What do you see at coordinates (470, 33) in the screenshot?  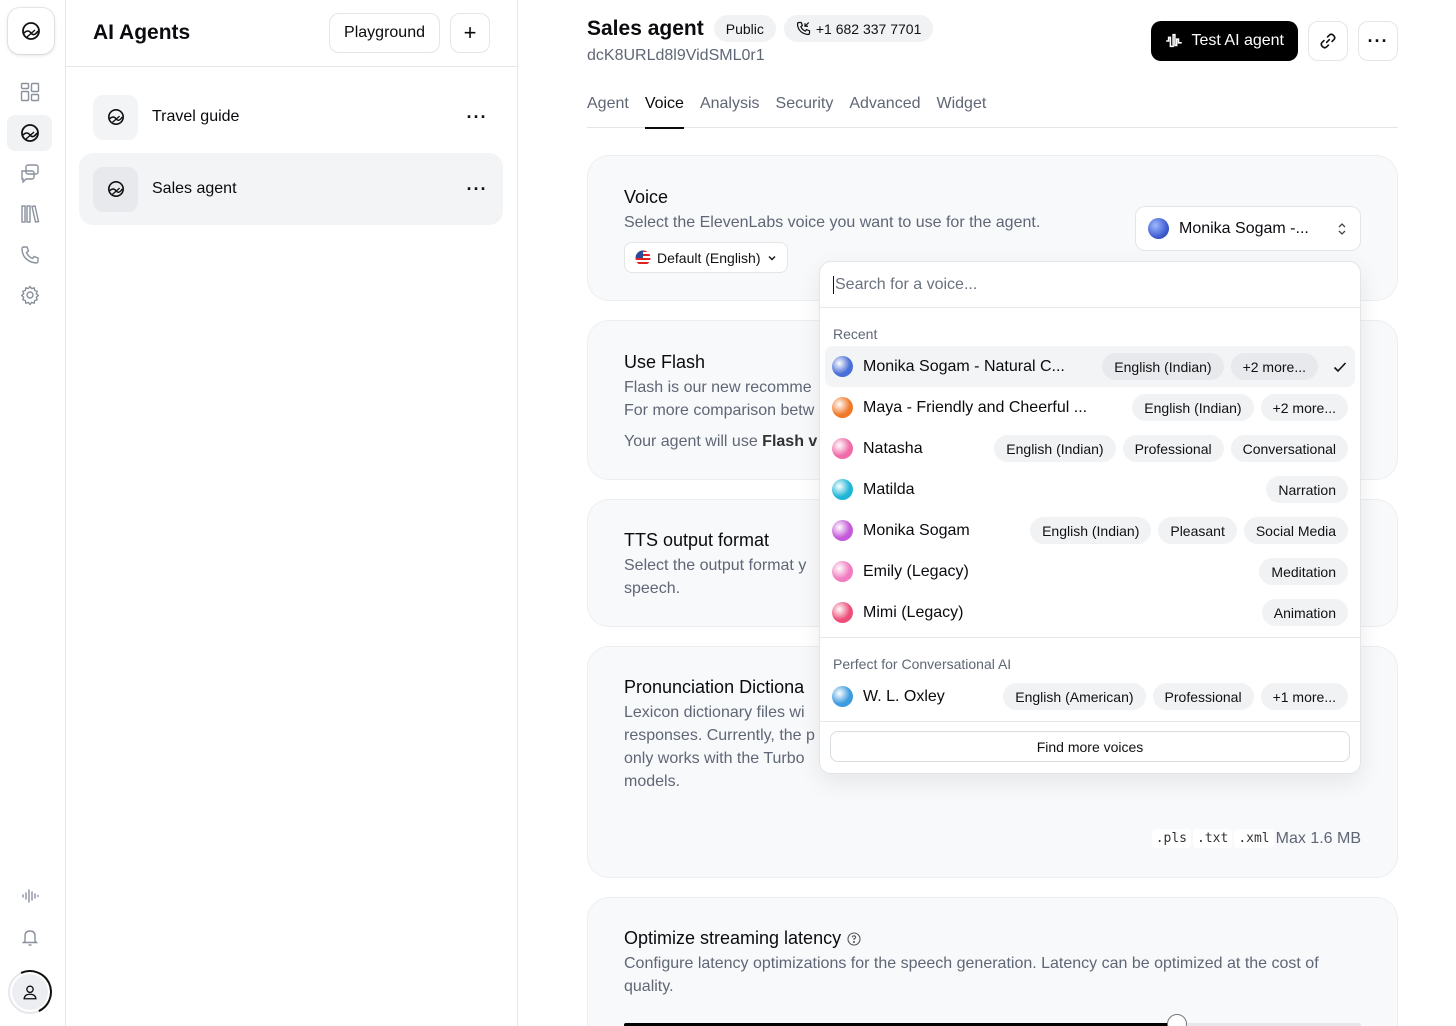 I see `add-agent-button: +` at bounding box center [470, 33].